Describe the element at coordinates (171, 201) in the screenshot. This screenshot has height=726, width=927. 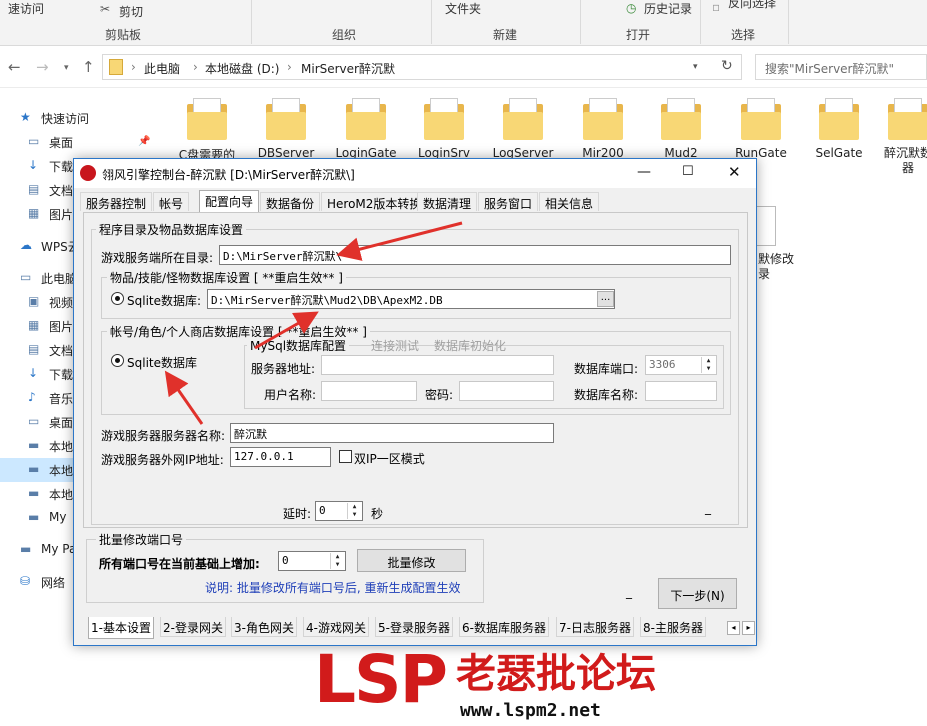
I see `tab-account: 帐号` at that location.